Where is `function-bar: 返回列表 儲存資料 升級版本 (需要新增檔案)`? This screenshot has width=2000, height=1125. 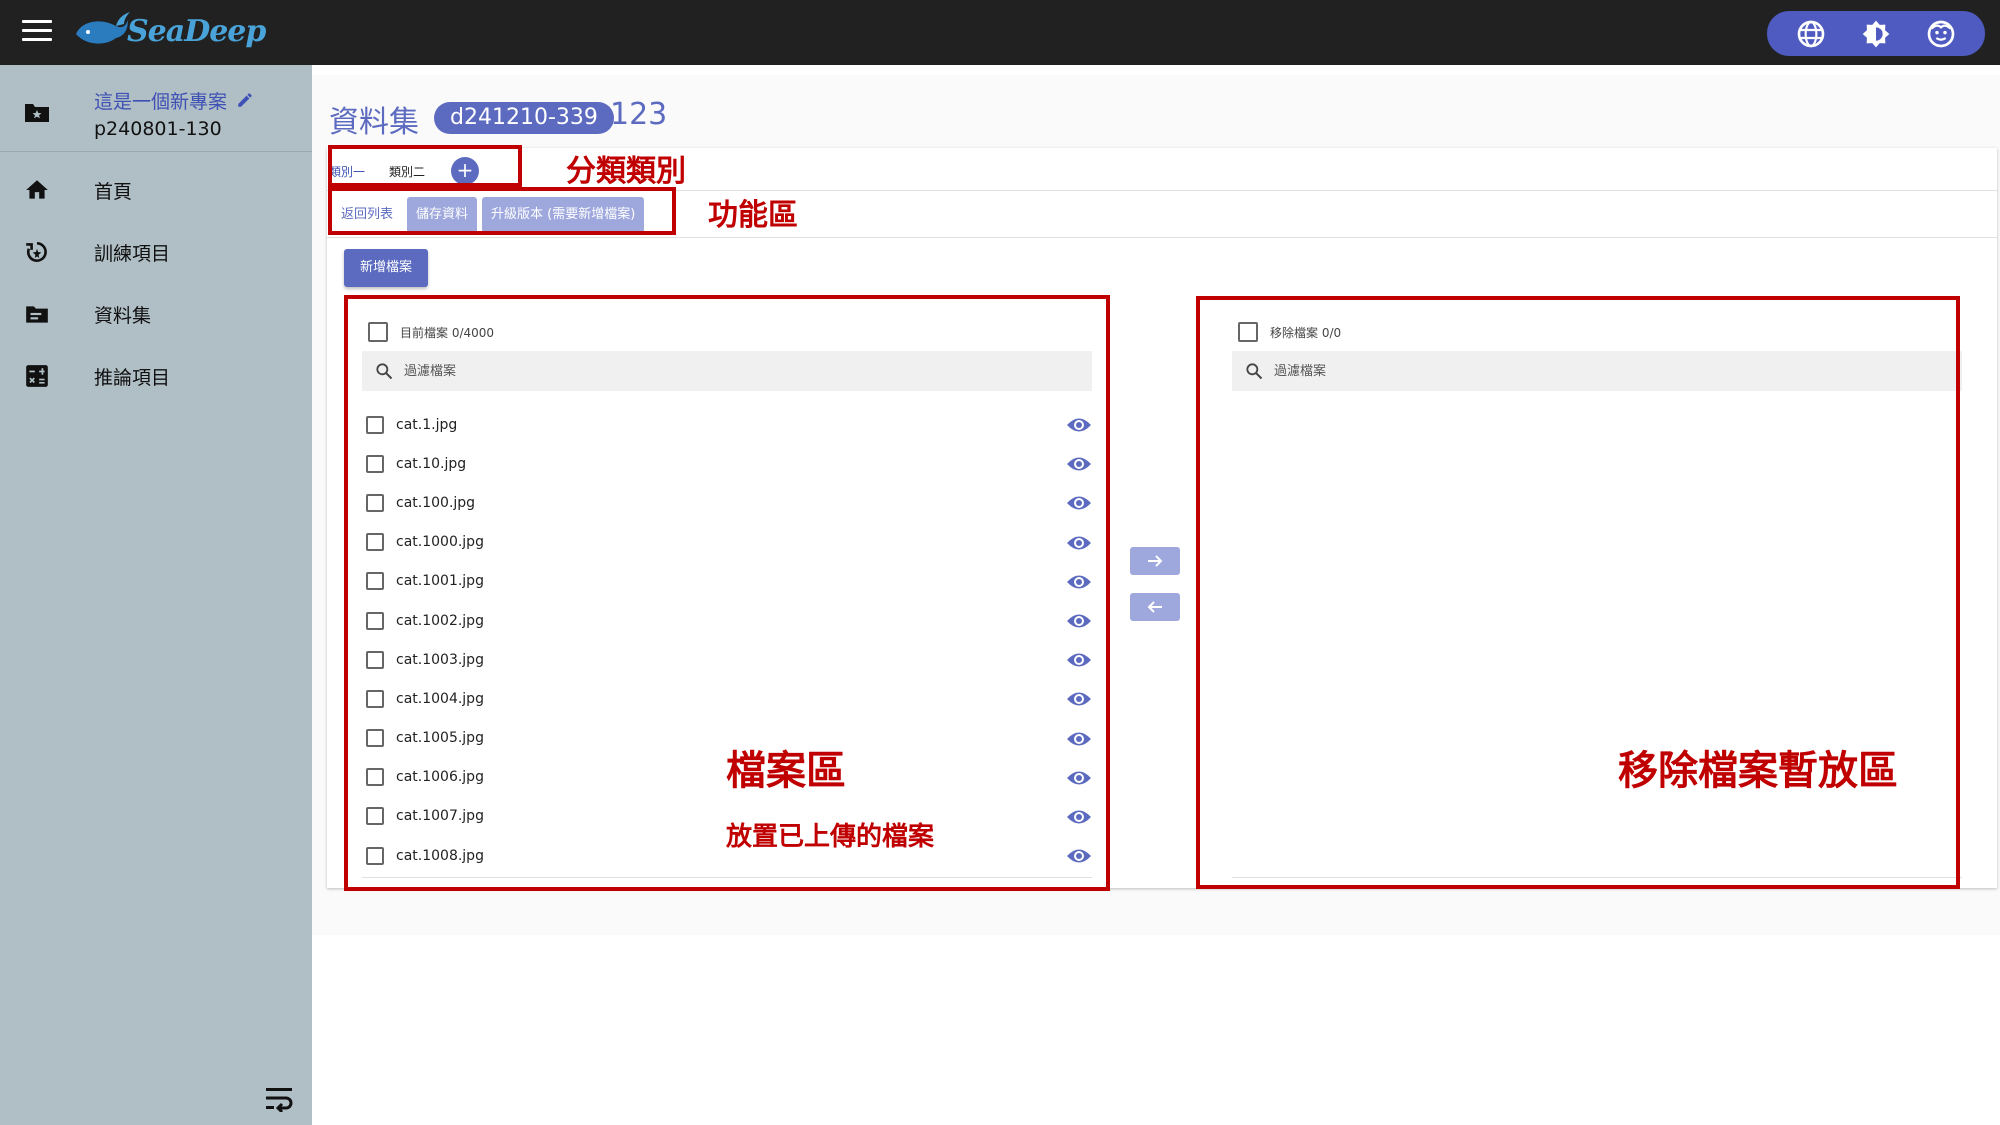 function-bar: 返回列表 儲存資料 升級版本 (需要新增檔案) is located at coordinates (490, 215).